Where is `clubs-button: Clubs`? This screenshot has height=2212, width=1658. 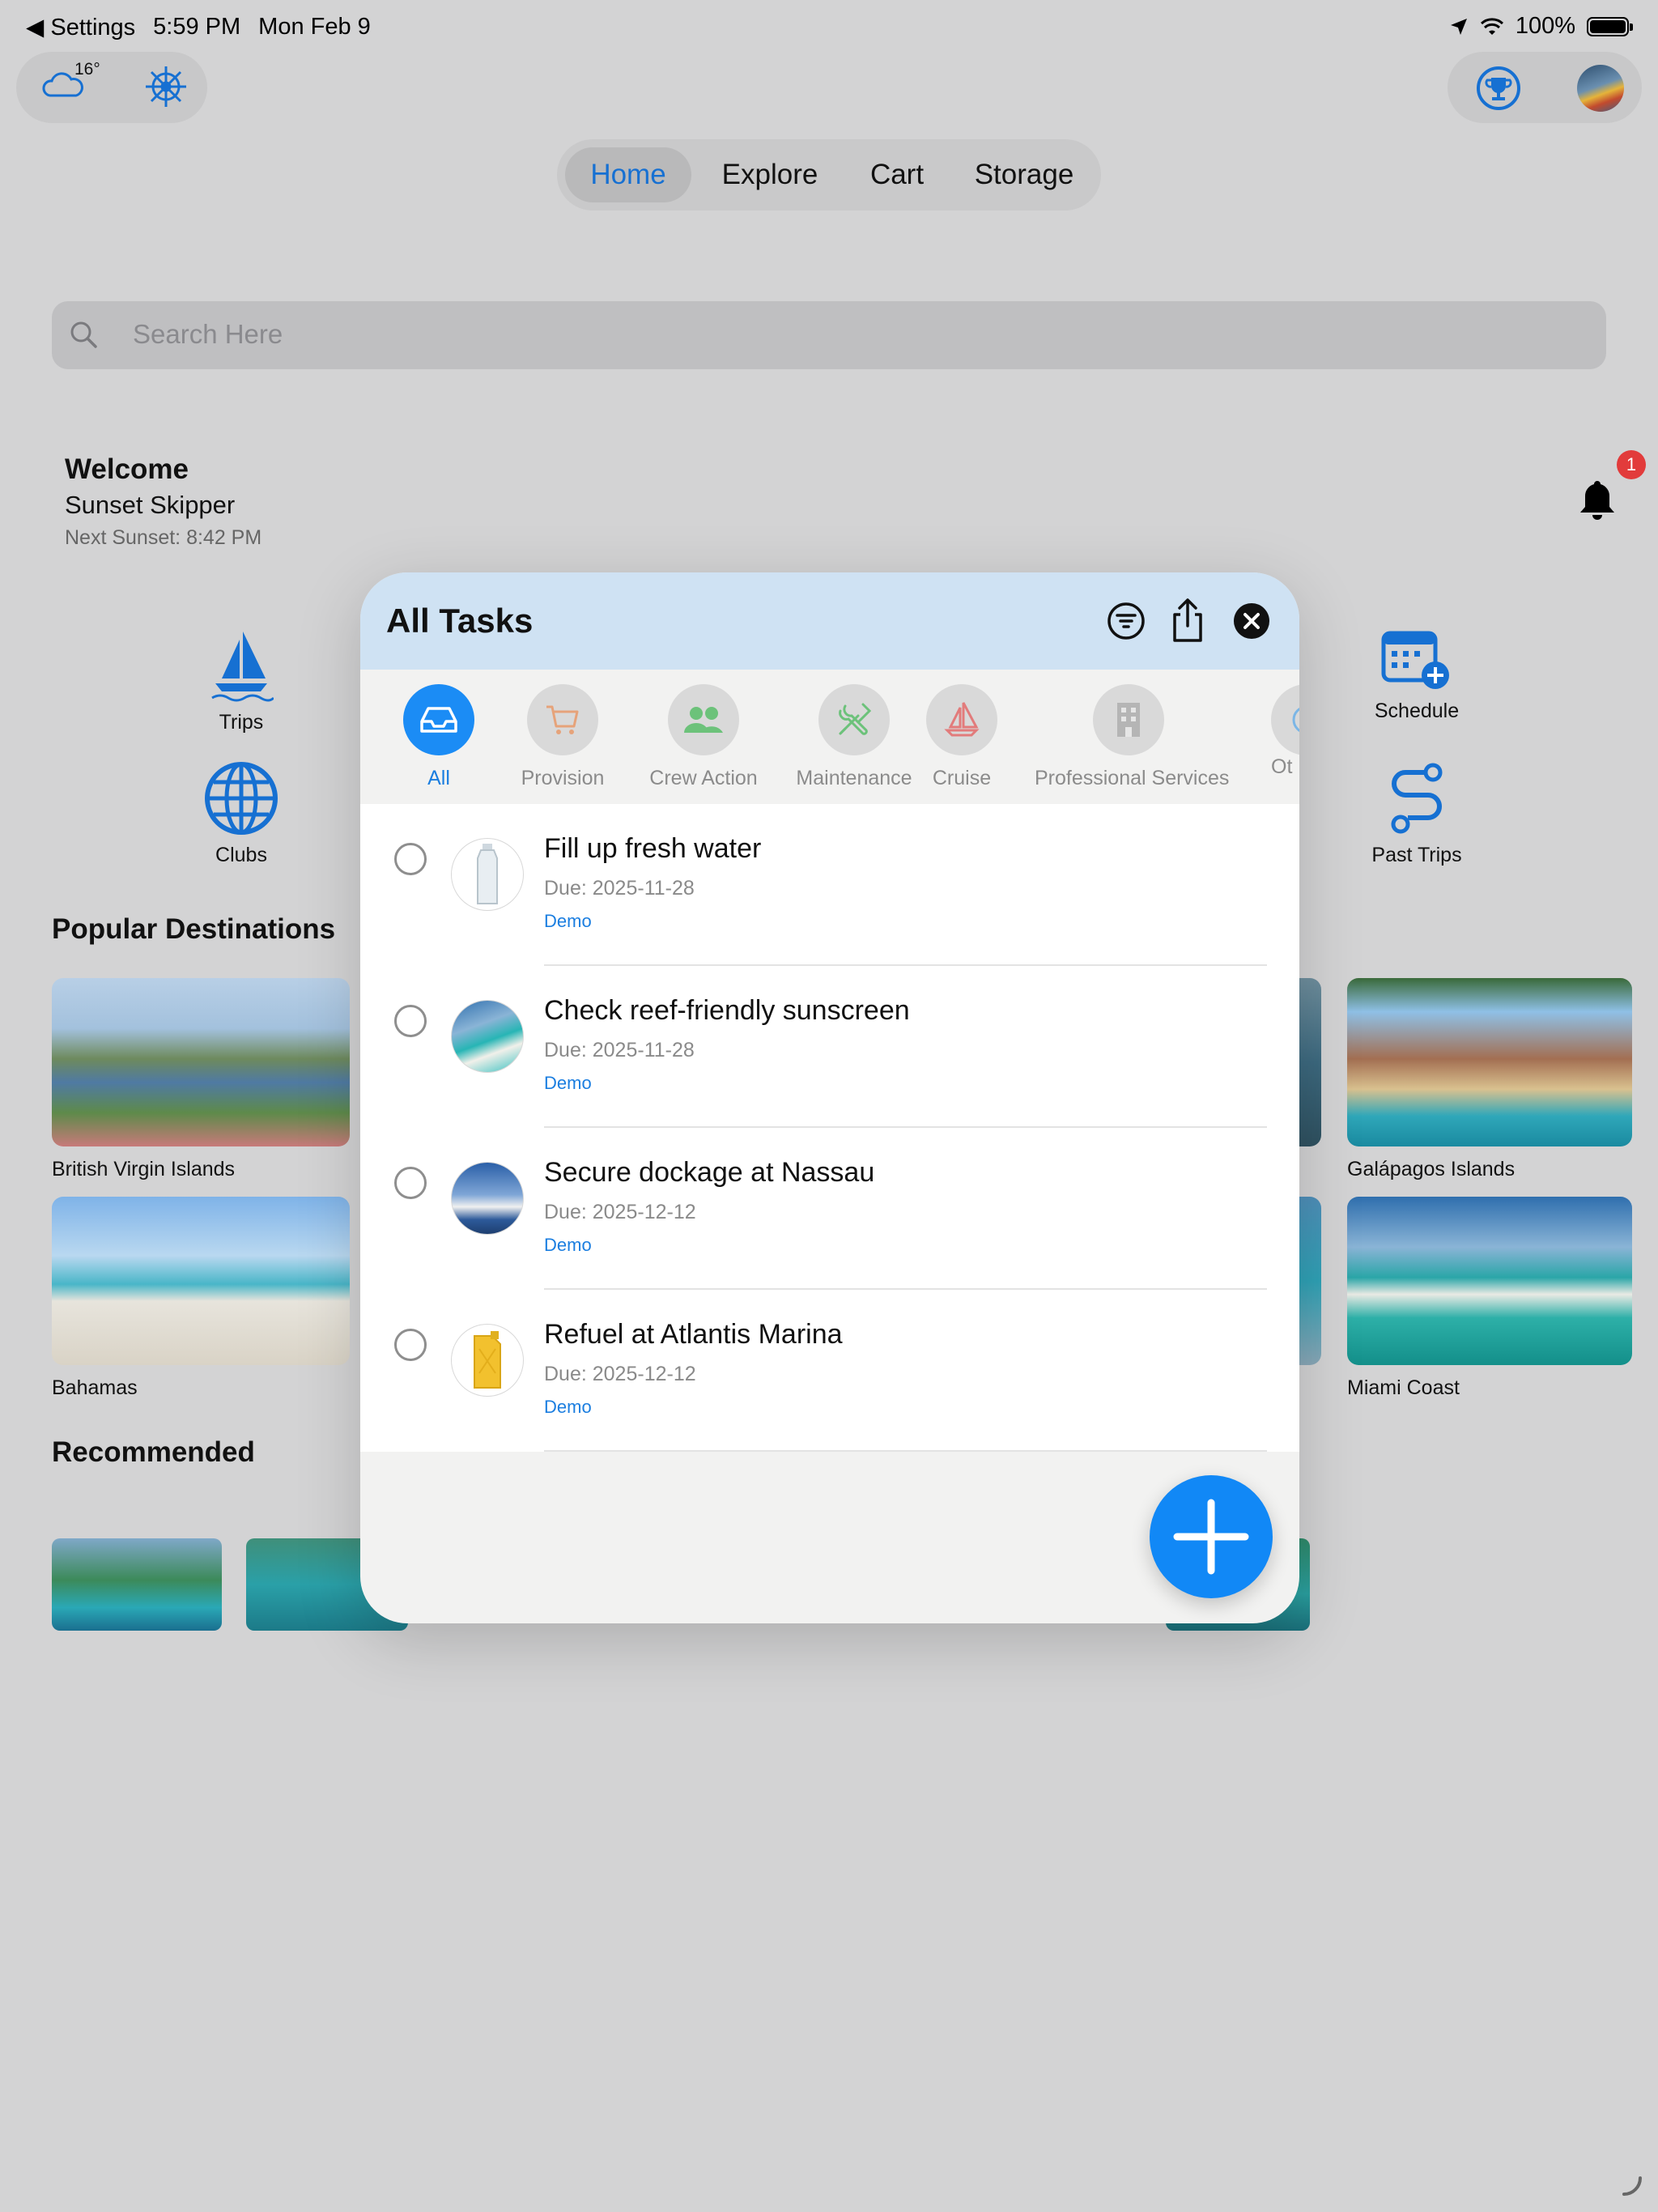 clubs-button: Clubs is located at coordinates (241, 814).